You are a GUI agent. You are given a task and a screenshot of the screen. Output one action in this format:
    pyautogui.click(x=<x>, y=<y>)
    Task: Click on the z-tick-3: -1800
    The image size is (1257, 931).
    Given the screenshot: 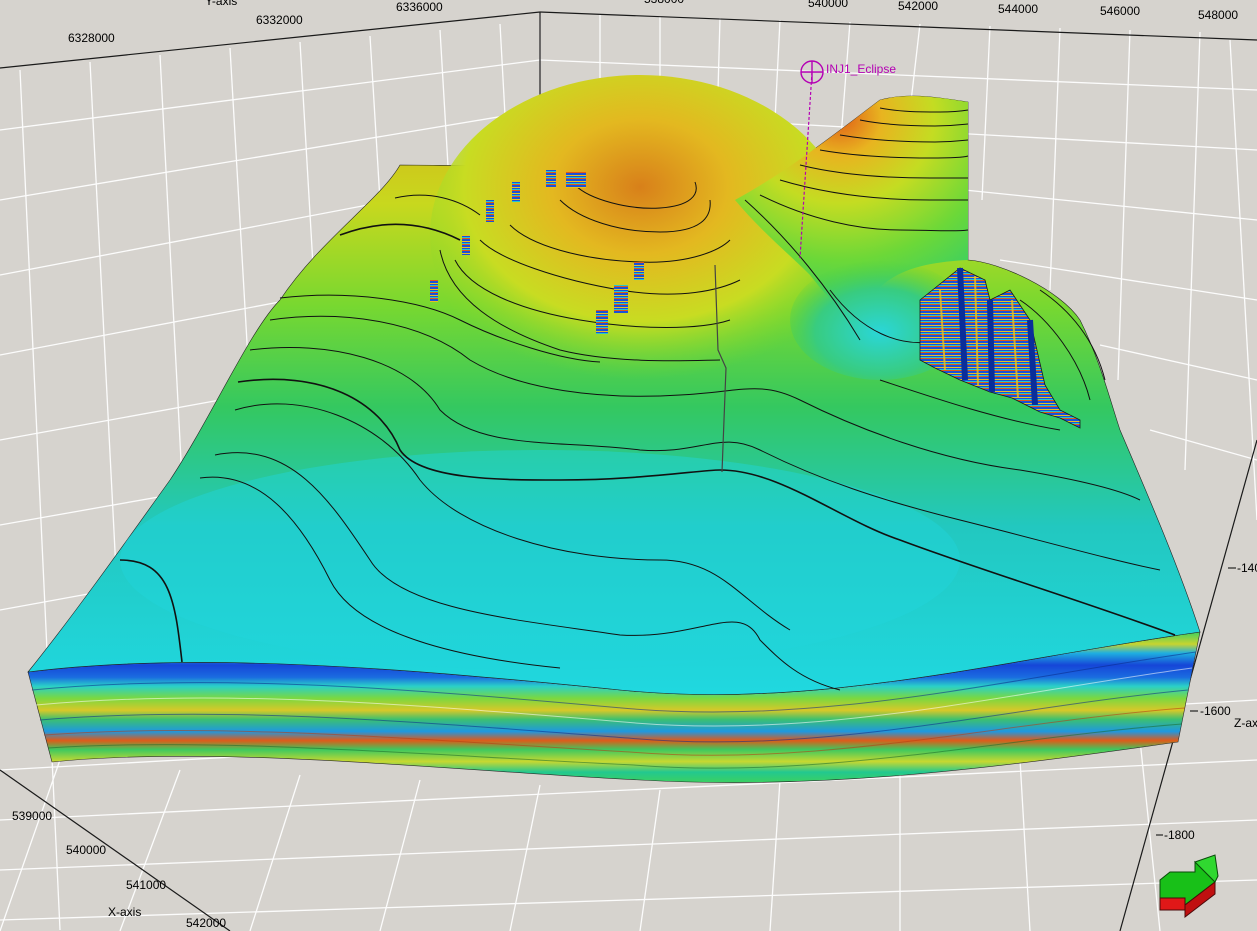 What is the action you would take?
    pyautogui.click(x=1179, y=835)
    